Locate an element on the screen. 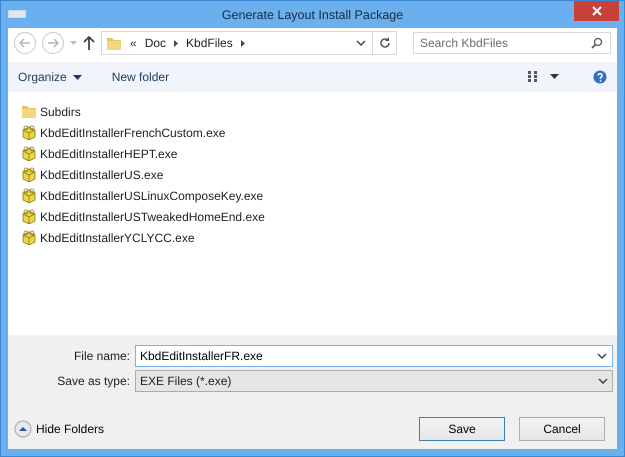 Image resolution: width=625 pixels, height=457 pixels. address-bar: « Doc KbdFiles is located at coordinates (249, 43).